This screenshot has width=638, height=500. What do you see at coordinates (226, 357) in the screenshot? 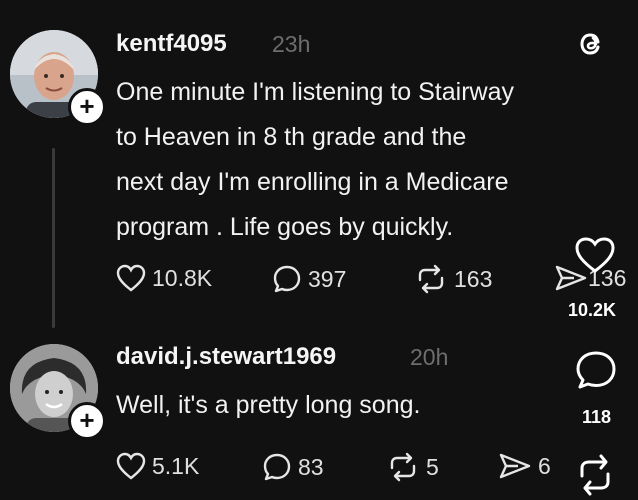
I see `username: david.j.stewart1969` at bounding box center [226, 357].